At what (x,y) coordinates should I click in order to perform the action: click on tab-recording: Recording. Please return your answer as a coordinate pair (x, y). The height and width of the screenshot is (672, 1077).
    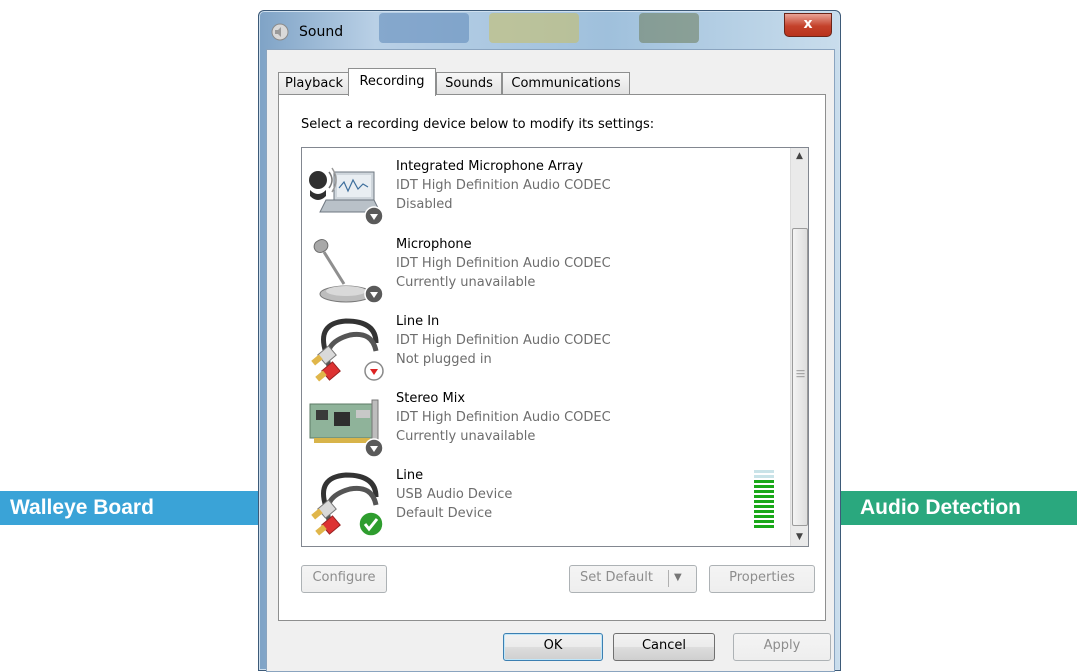
    Looking at the image, I should click on (392, 82).